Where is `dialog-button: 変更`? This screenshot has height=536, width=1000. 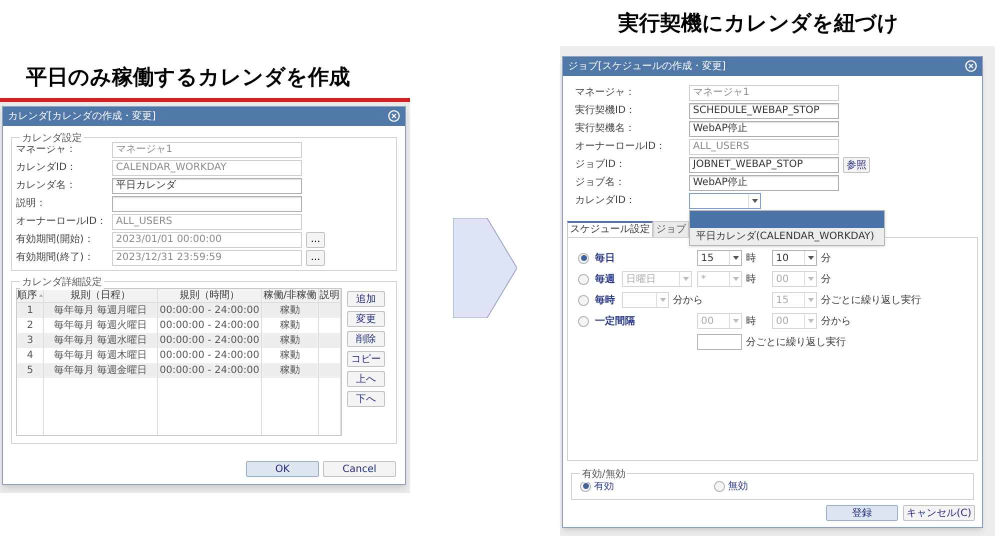
dialog-button: 変更 is located at coordinates (366, 318).